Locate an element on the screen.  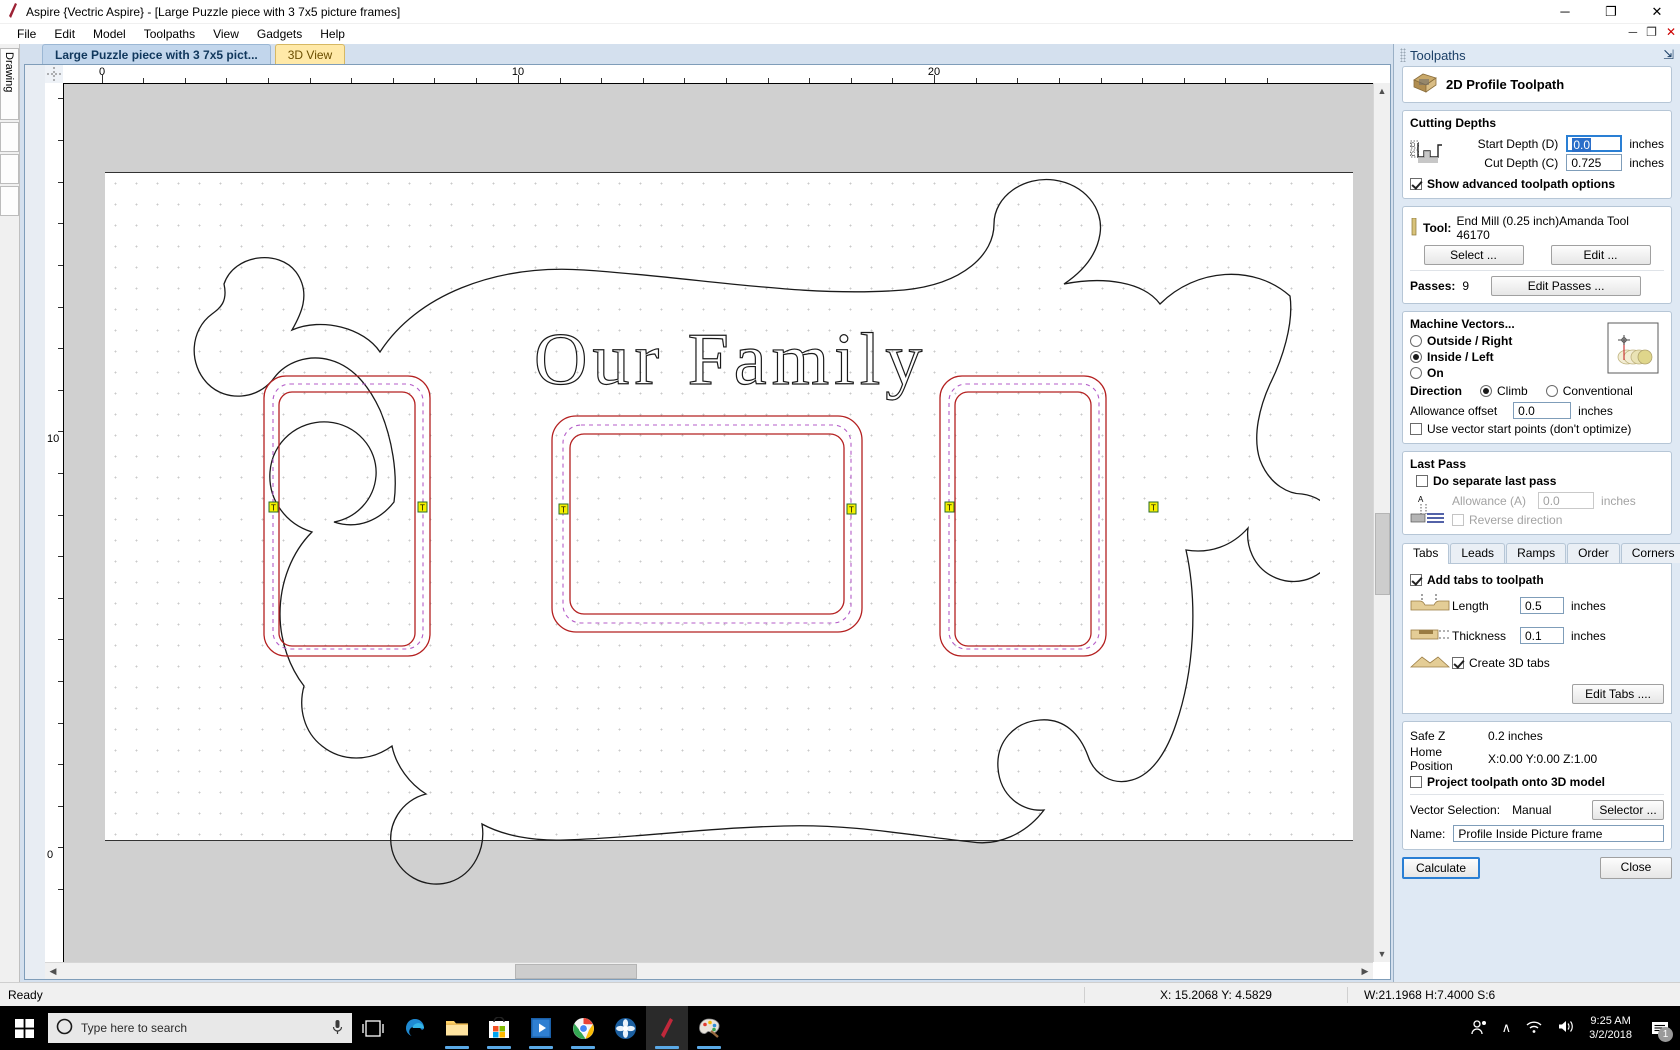
menu-edit: Edit is located at coordinates (64, 34).